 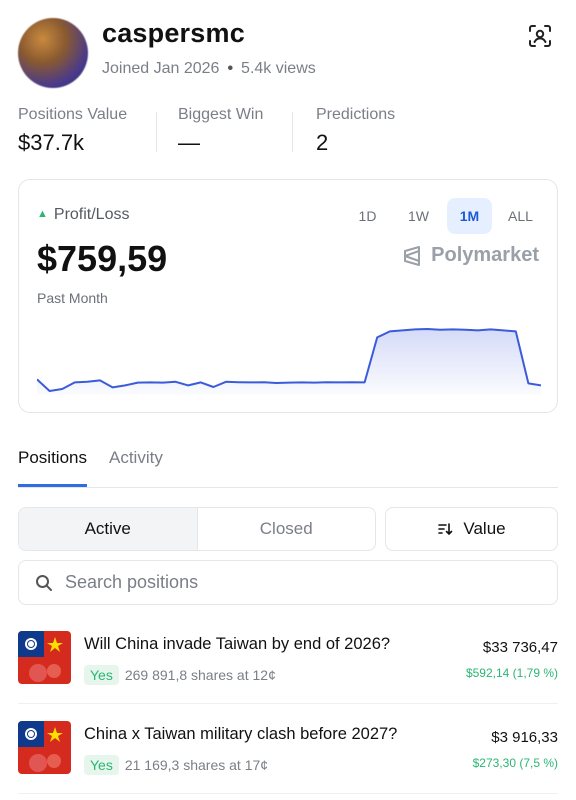 I want to click on polymarket-logo-icon, so click(x=412, y=255).